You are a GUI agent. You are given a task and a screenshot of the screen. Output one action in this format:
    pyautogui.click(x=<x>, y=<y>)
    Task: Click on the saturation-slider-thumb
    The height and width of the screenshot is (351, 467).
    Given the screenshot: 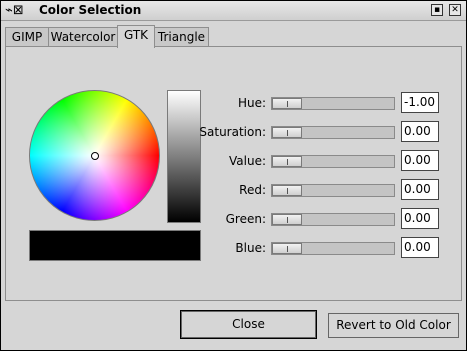 What is the action you would take?
    pyautogui.click(x=287, y=132)
    